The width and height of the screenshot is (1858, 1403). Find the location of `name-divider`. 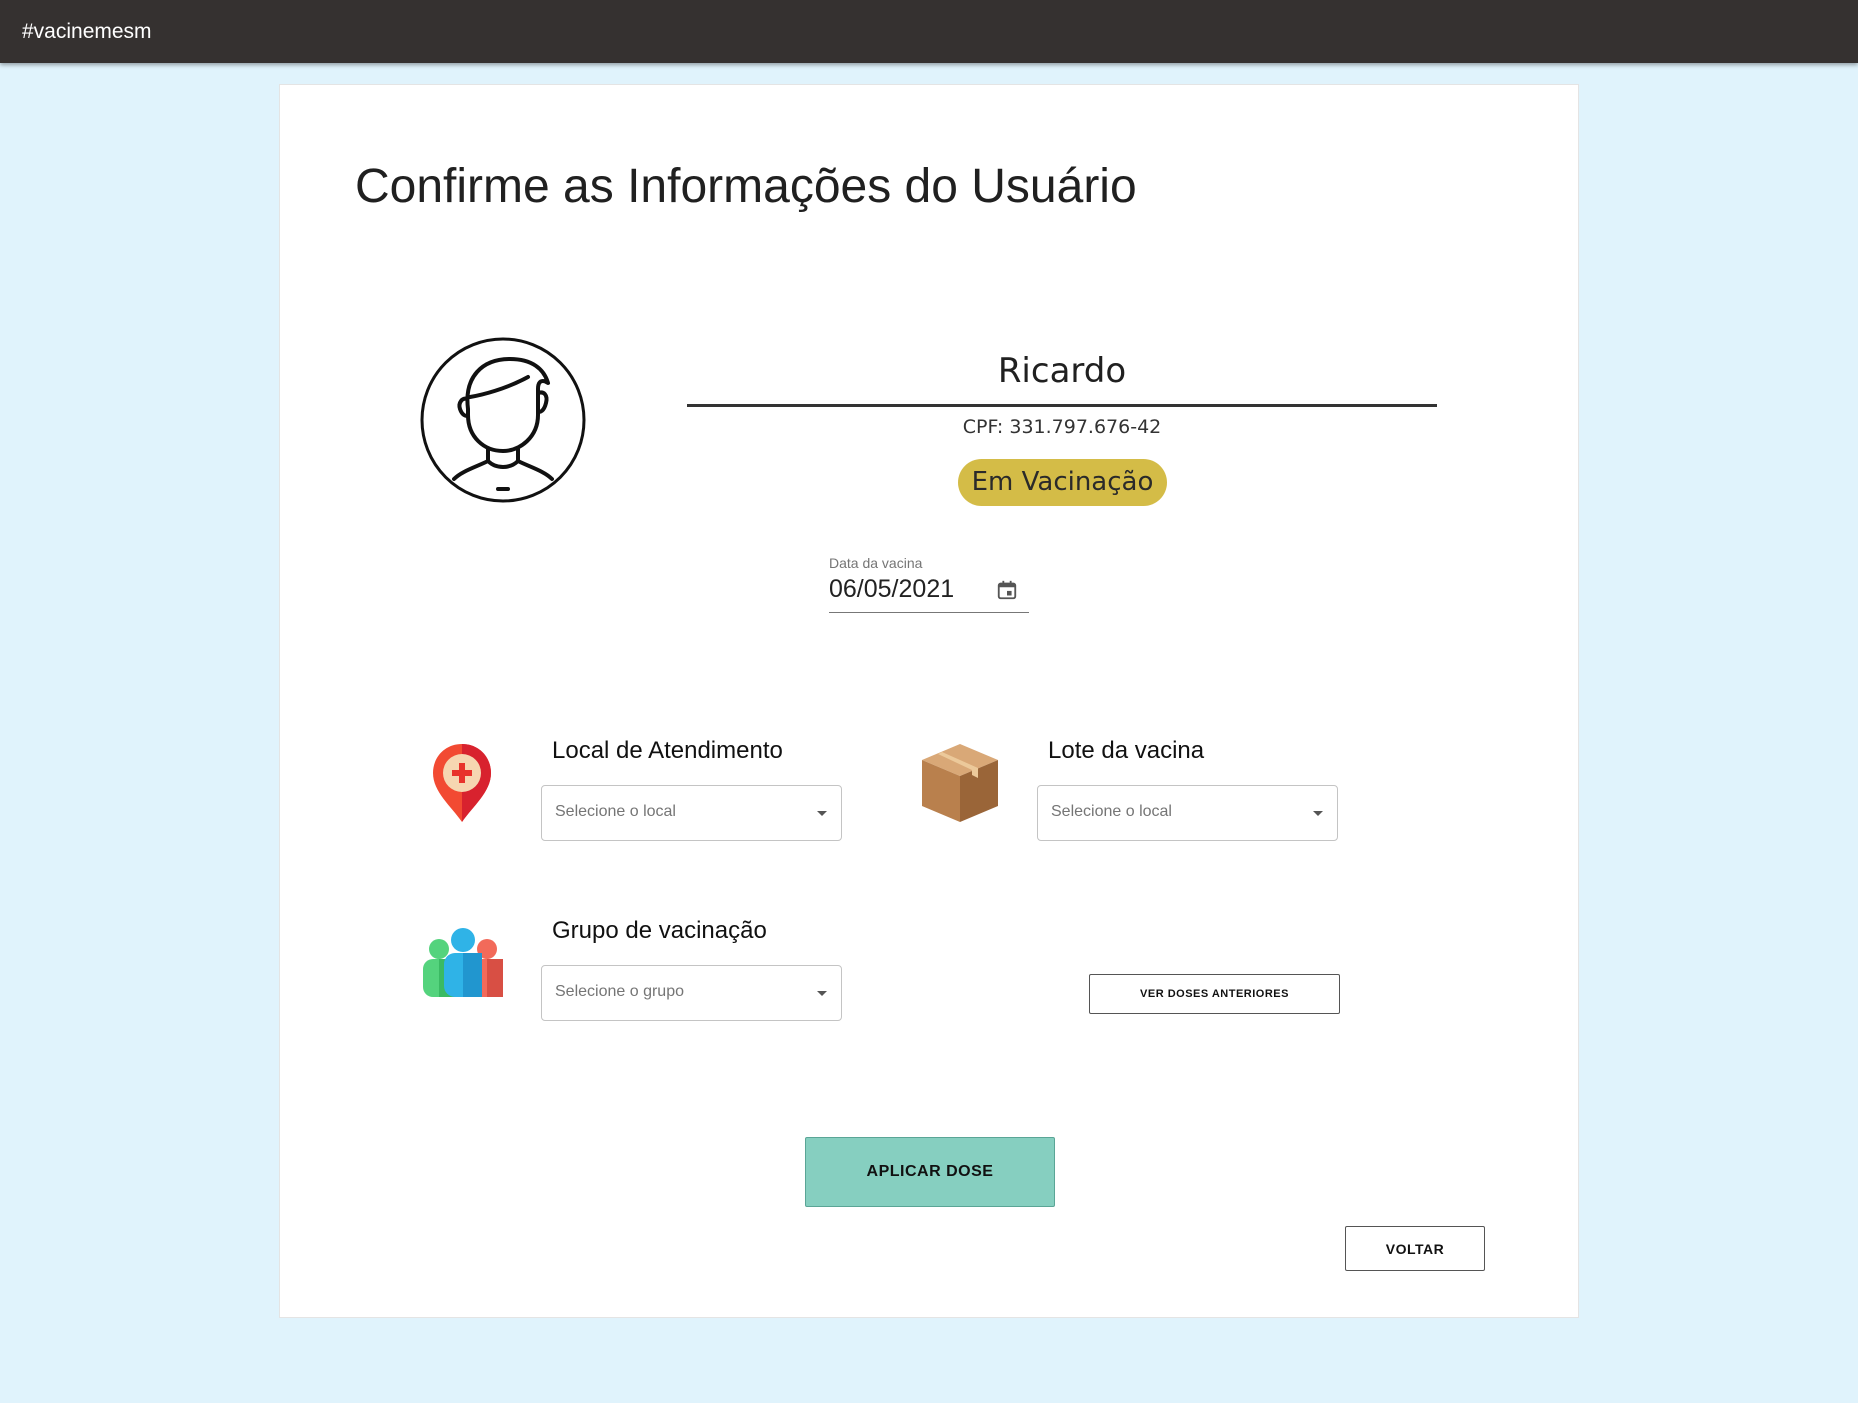

name-divider is located at coordinates (1062, 405).